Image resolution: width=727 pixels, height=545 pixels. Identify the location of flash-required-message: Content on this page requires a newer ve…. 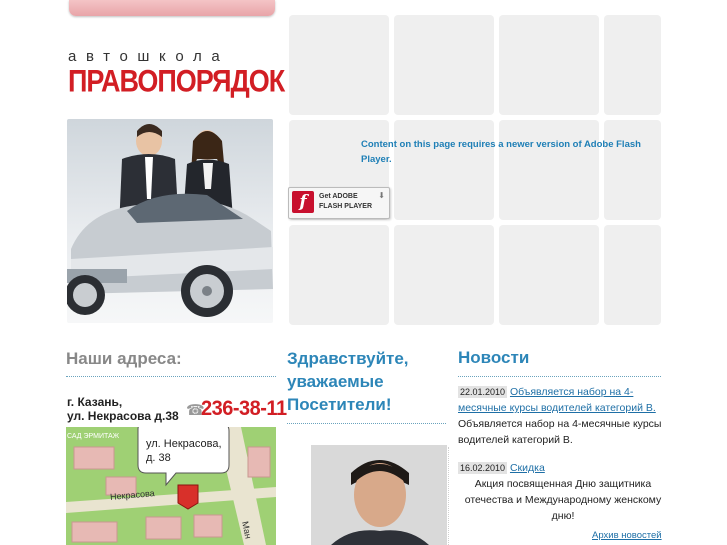
(501, 152).